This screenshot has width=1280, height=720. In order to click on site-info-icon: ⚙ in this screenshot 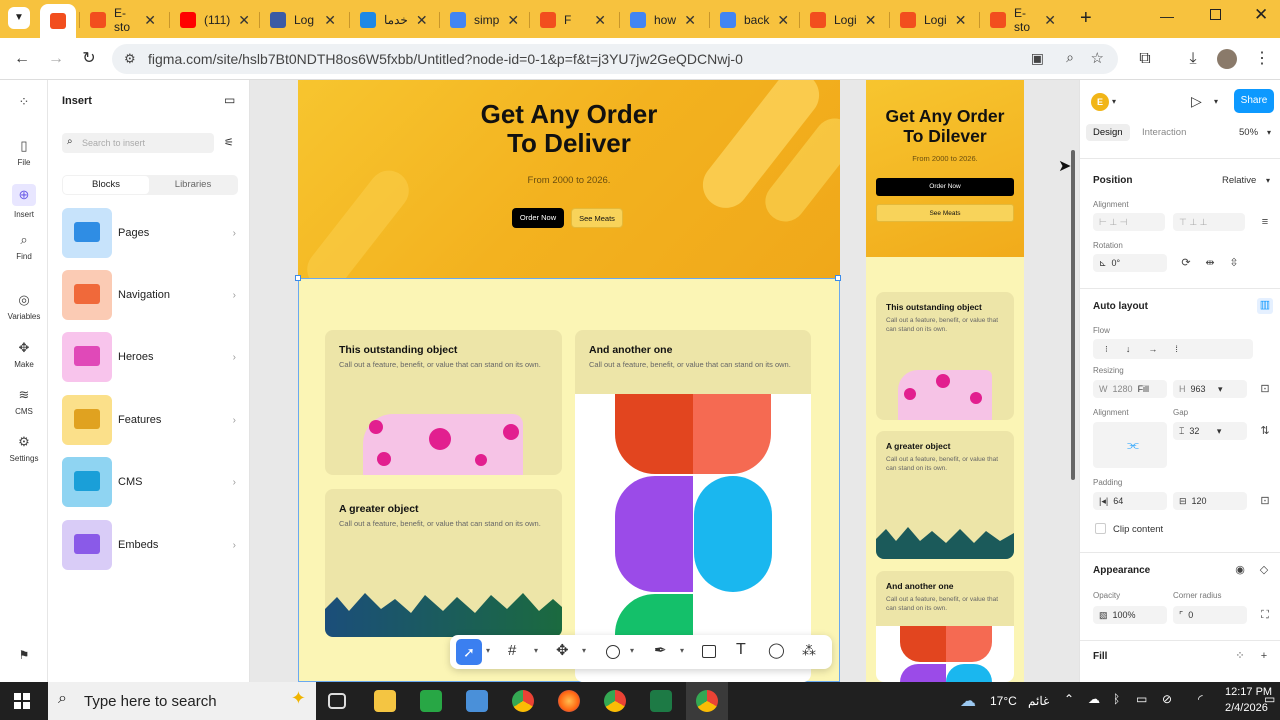, I will do `click(130, 59)`.